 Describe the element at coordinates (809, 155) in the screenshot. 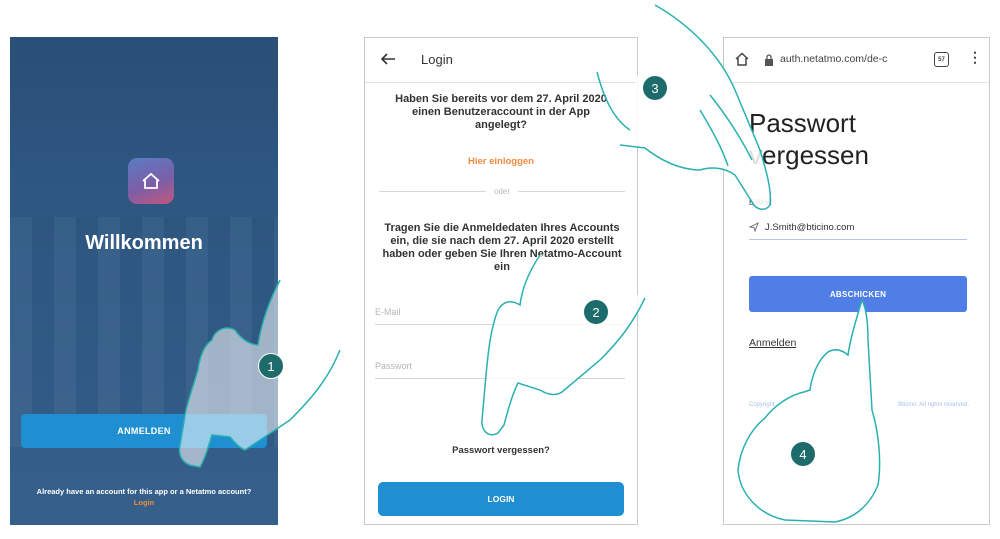

I see `title-line-2: vergessen` at that location.